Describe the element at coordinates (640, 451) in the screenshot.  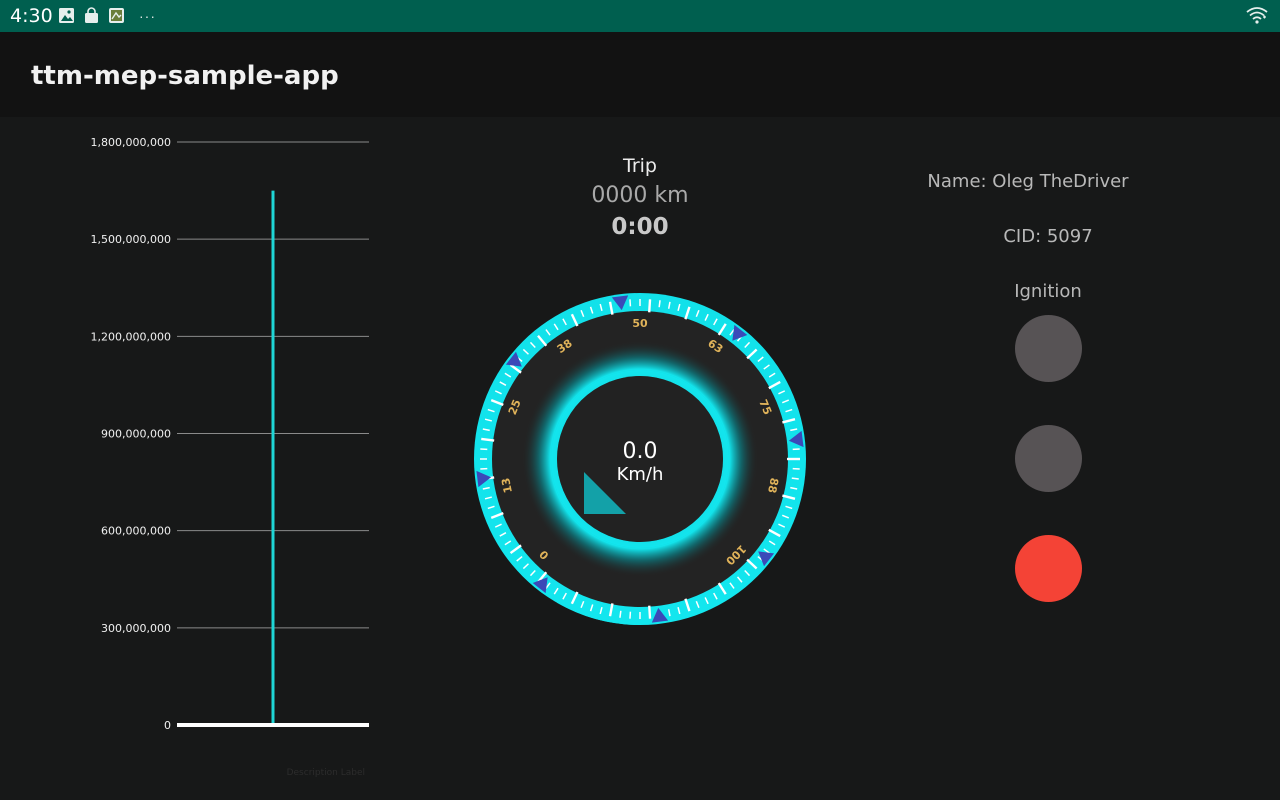
I see `speed-value: 0.0` at that location.